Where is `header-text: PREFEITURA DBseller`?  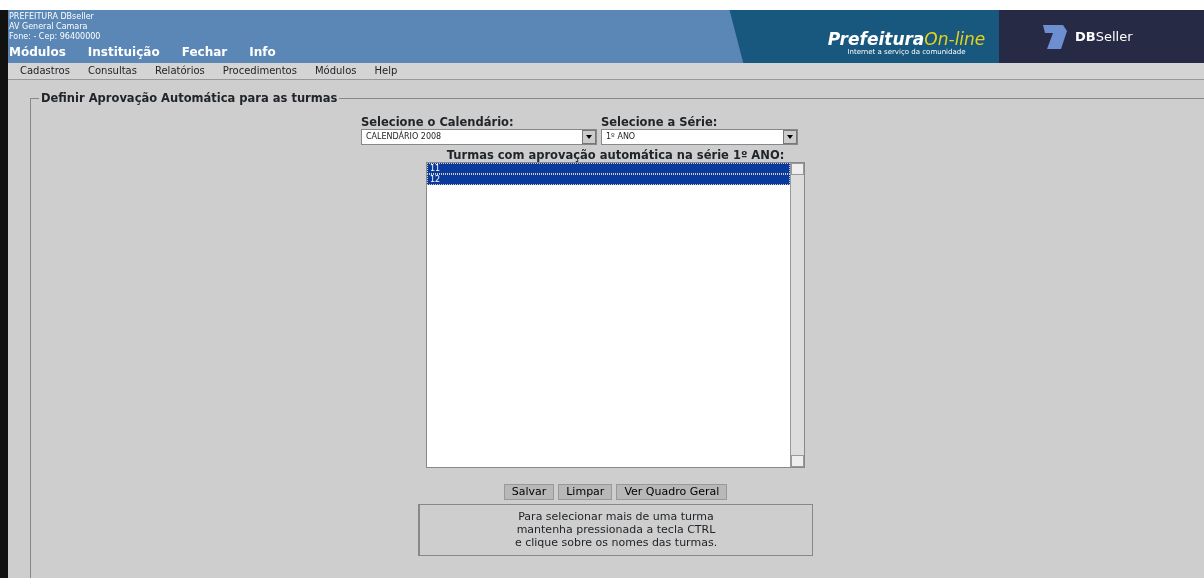 header-text: PREFEITURA DBseller is located at coordinates (52, 17).